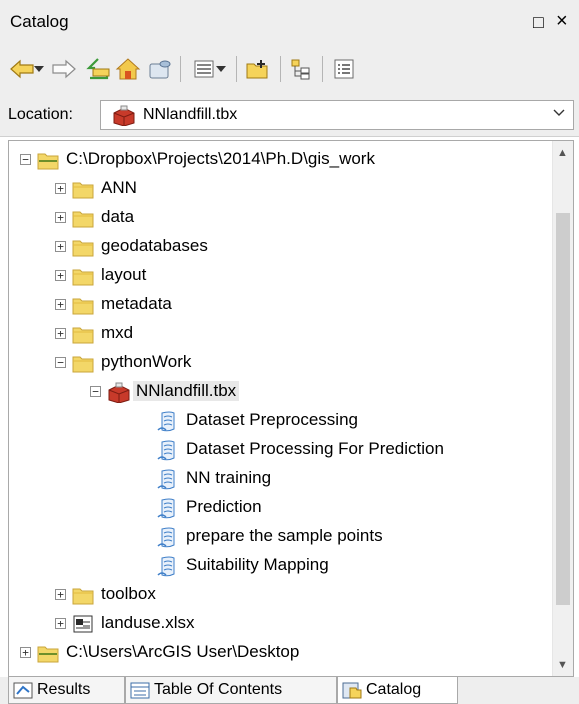 The height and width of the screenshot is (704, 579). I want to click on tree-view-icon, so click(300, 69).